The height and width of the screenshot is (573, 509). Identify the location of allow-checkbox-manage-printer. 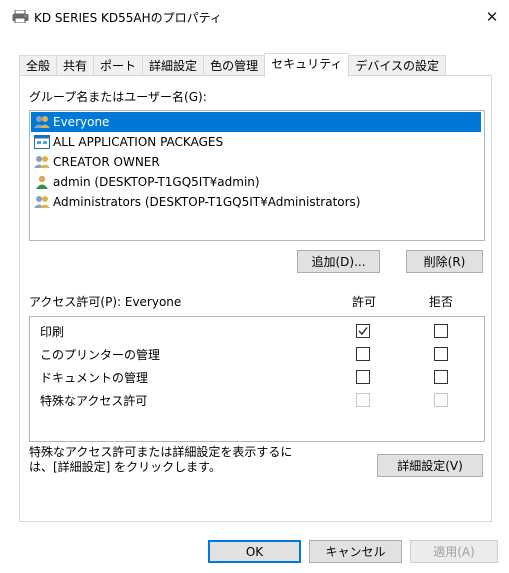
(363, 354).